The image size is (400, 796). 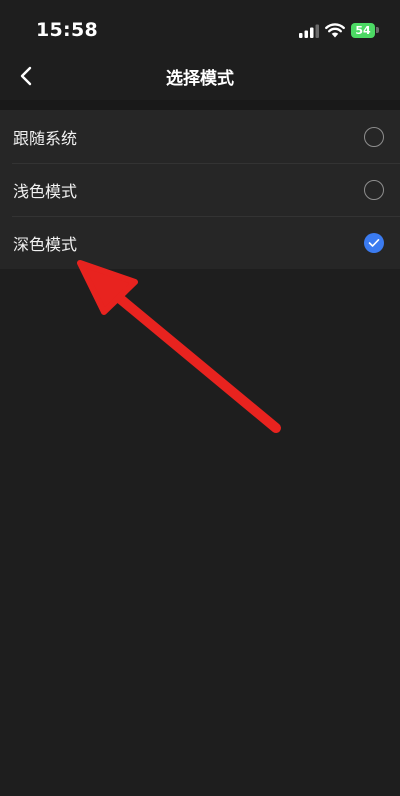 I want to click on option-follow-system: 跟随系统, so click(x=200, y=136).